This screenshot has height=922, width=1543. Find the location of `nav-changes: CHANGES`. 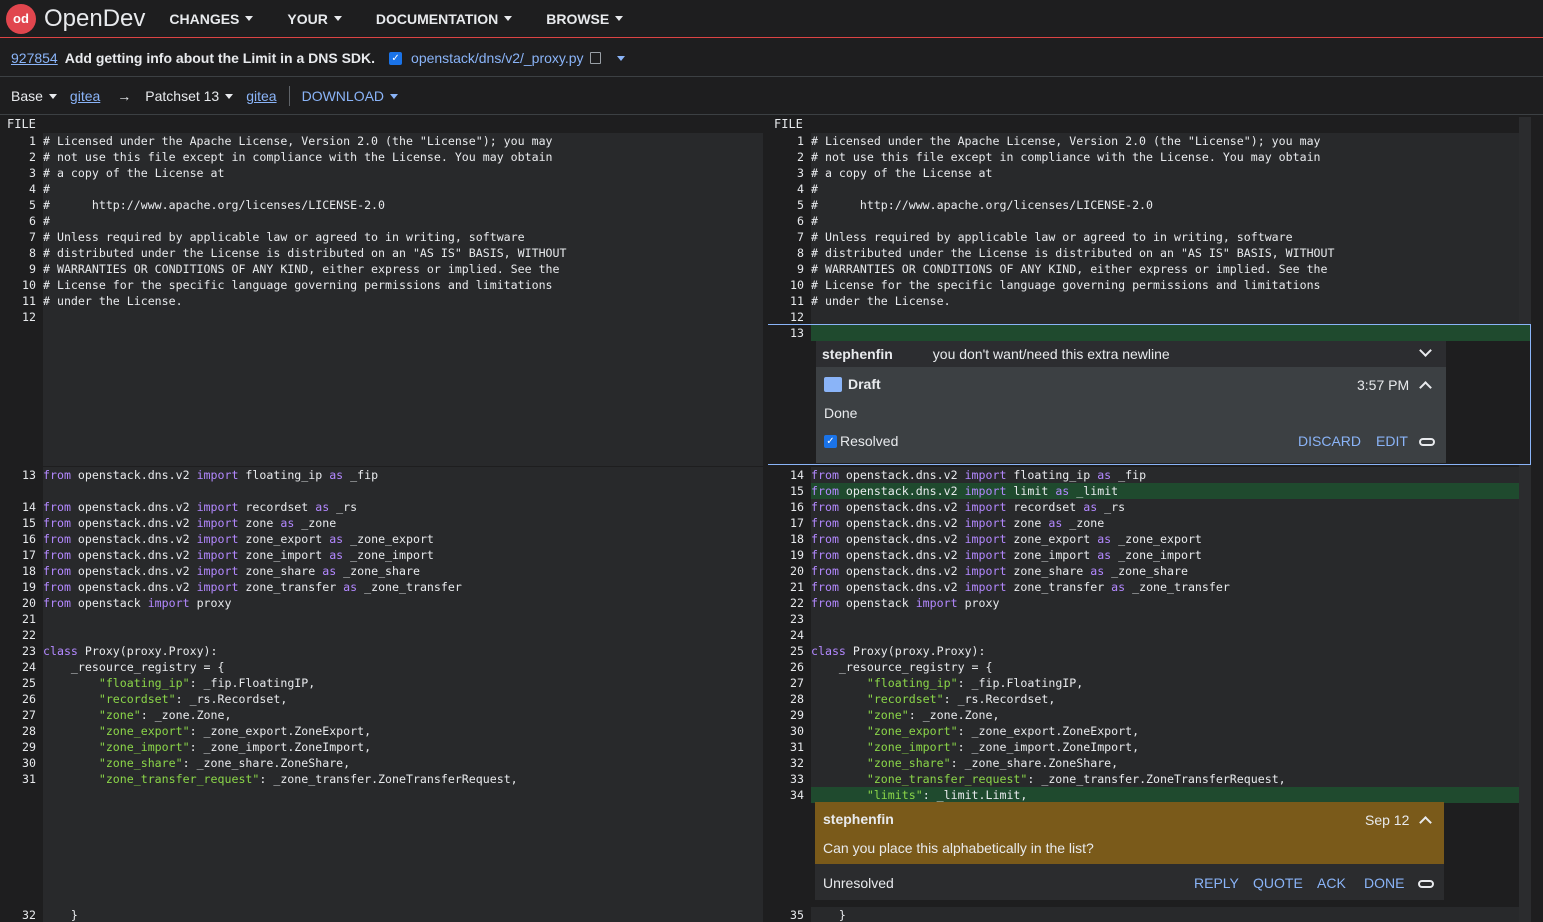

nav-changes: CHANGES is located at coordinates (211, 19).